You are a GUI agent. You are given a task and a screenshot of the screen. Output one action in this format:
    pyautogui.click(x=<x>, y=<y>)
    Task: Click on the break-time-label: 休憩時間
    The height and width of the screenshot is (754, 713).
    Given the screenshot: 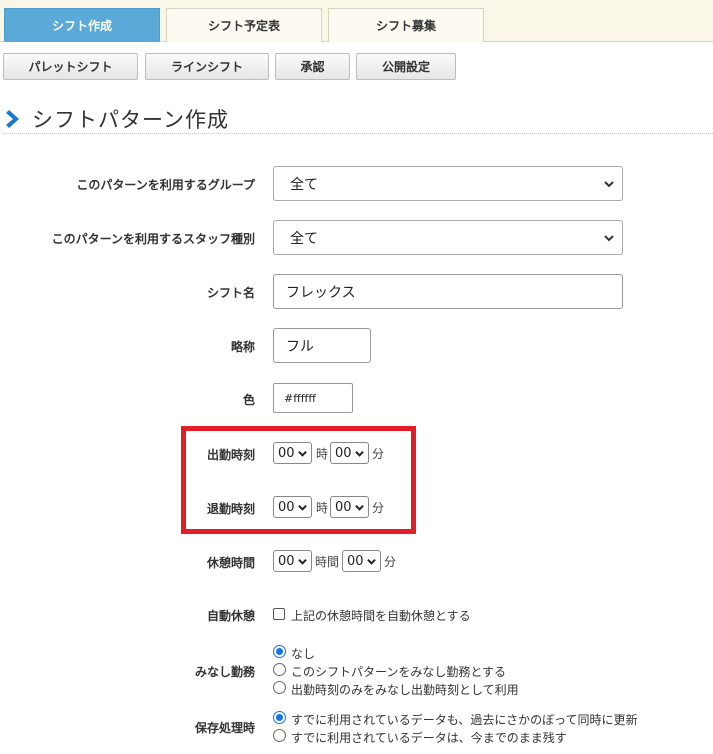 What is the action you would take?
    pyautogui.click(x=230, y=563)
    